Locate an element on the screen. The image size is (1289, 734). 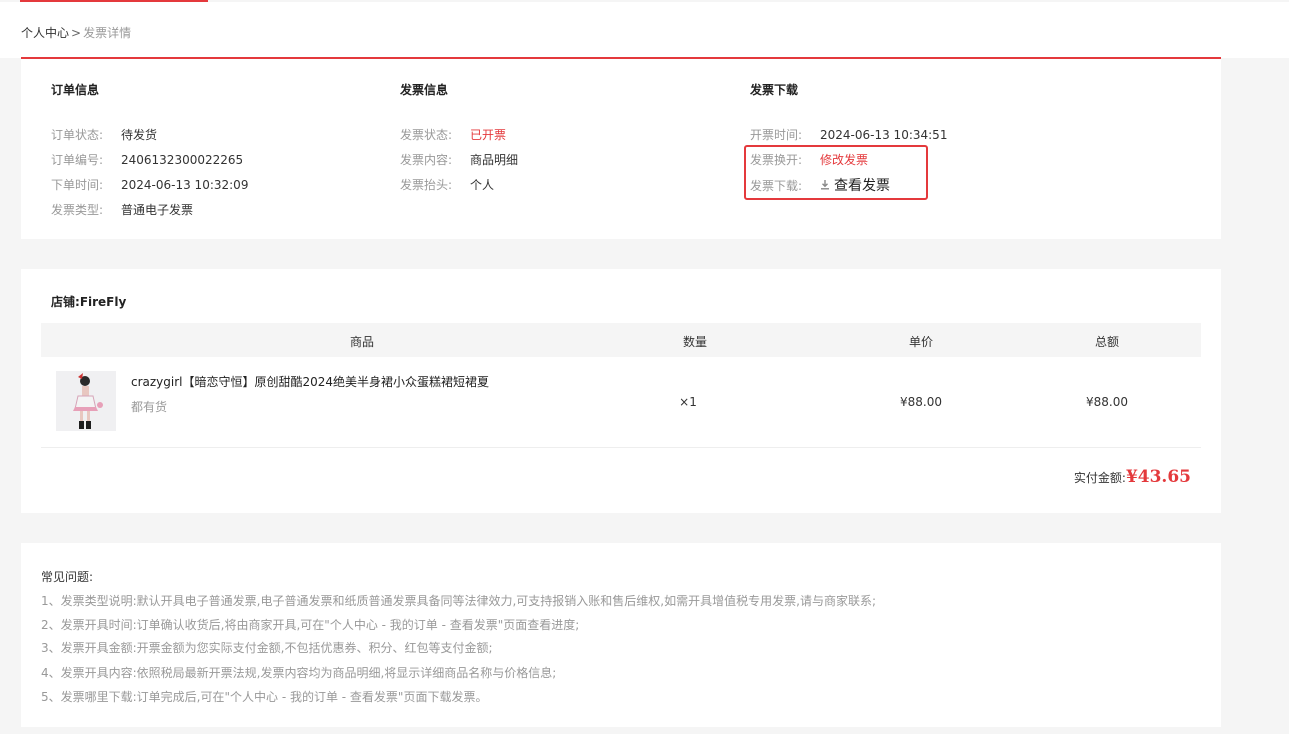
issue-time-label: 开票时间: is located at coordinates (776, 135).